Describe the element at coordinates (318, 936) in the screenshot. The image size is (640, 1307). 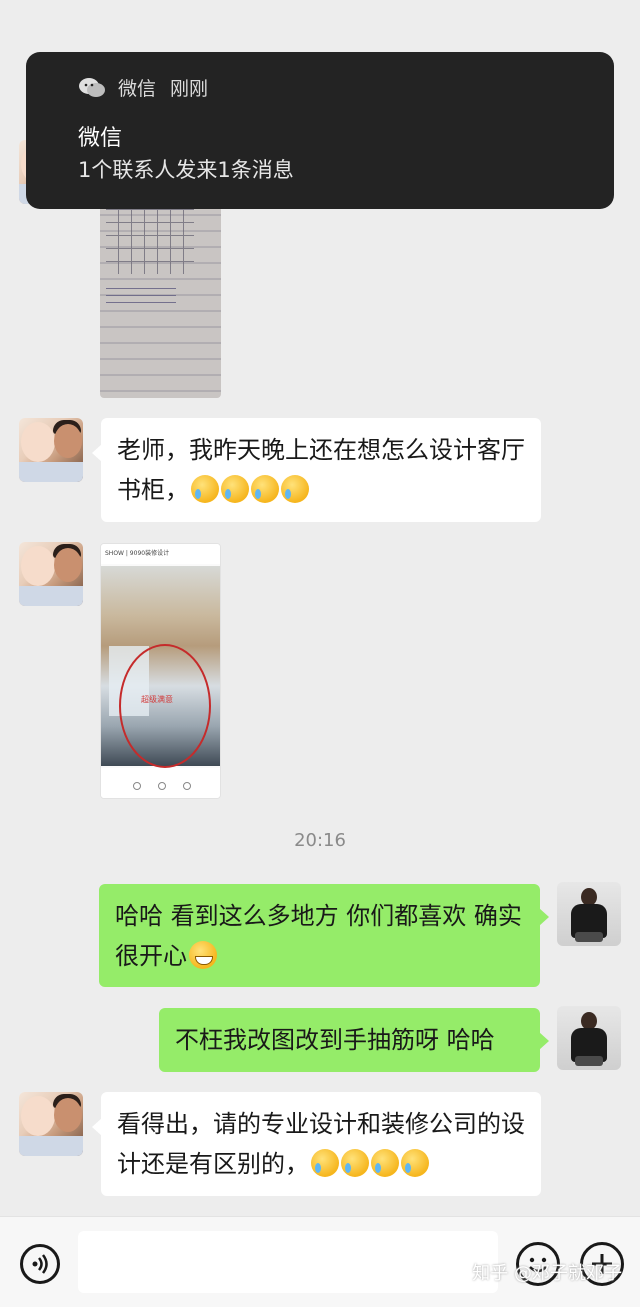
I see `message-text: 哈哈 看到这么多地方 你们都喜欢 确实很开心` at that location.